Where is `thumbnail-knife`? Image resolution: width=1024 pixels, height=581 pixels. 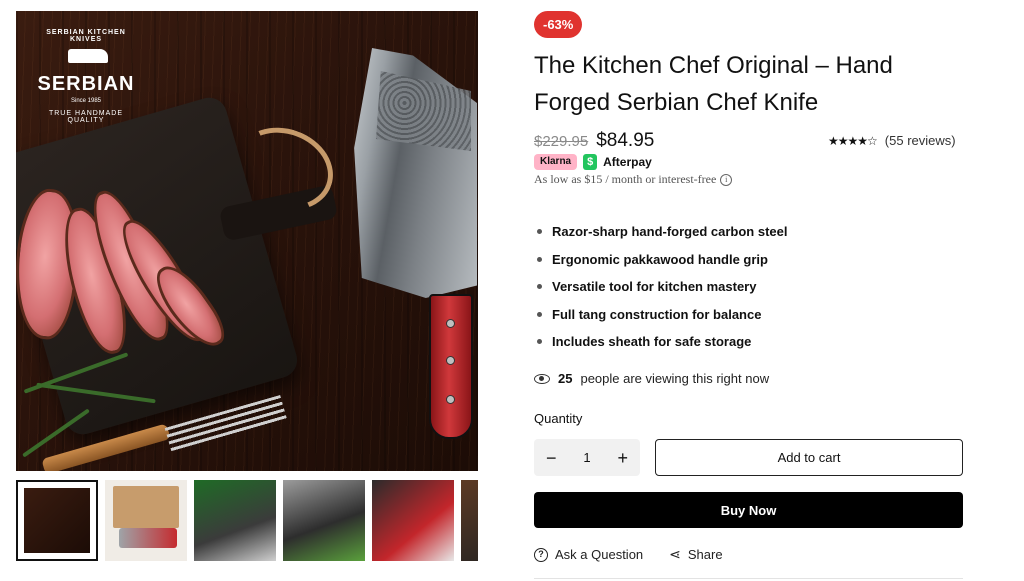 thumbnail-knife is located at coordinates (148, 538).